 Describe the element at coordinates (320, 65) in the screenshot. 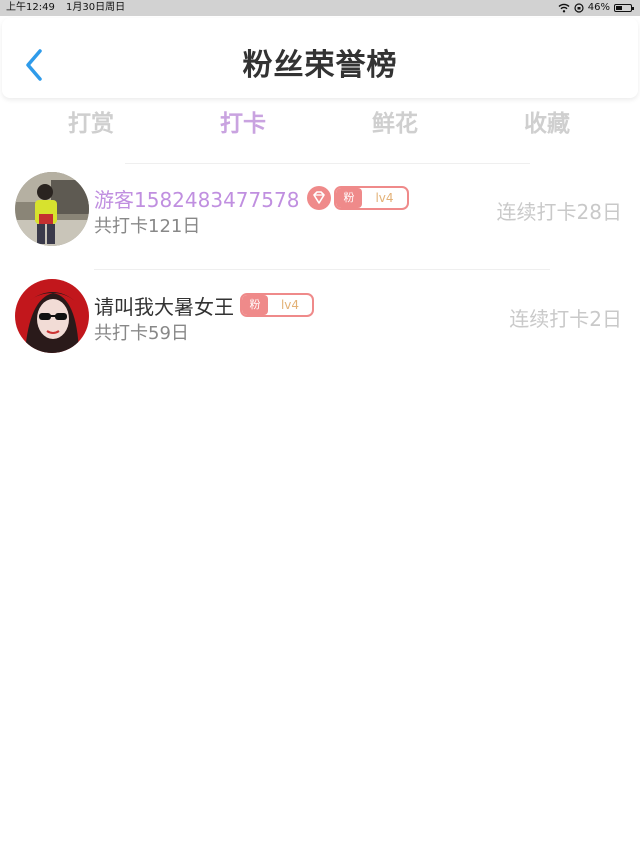

I see `page-title: 粉丝荣誉榜` at that location.